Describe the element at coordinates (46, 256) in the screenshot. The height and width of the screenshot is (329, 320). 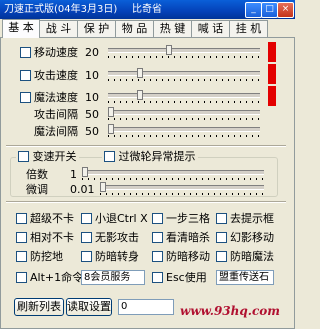
I see `option-label: 防挖地` at that location.